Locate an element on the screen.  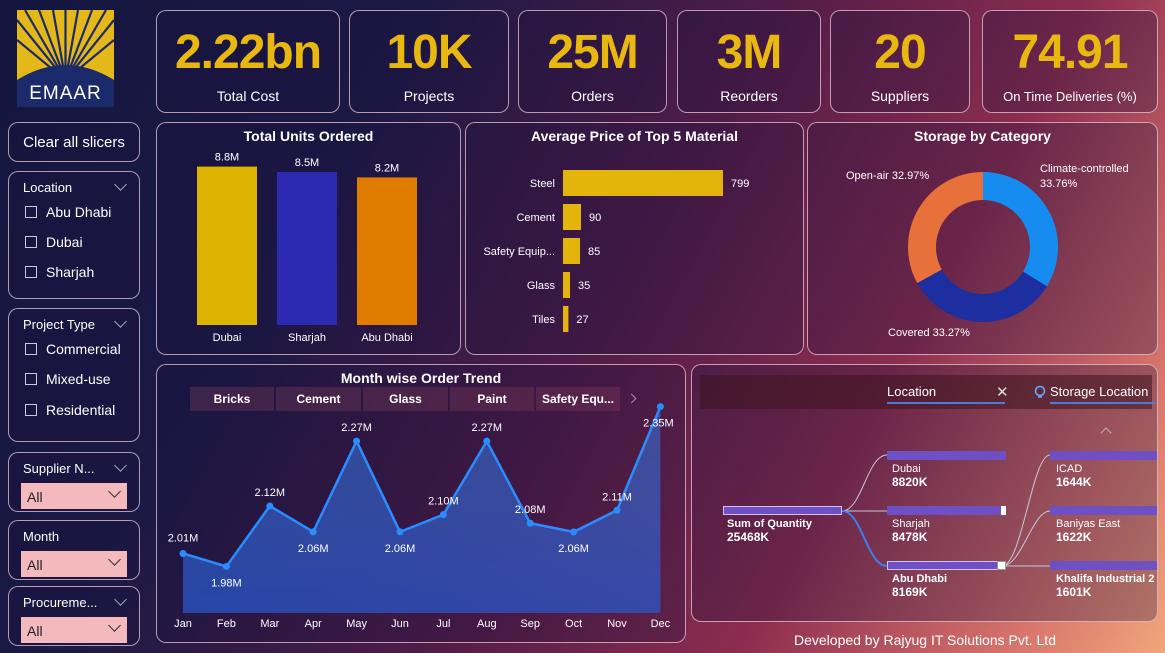
category-label: Steel is located at coordinates (542, 184).